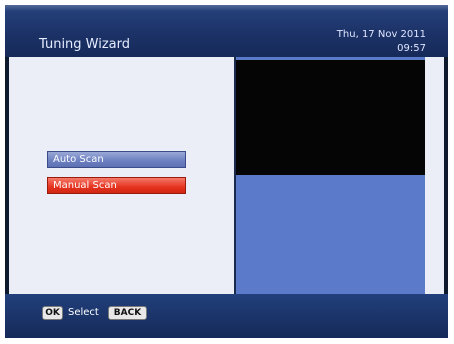 Image resolution: width=454 pixels, height=344 pixels. What do you see at coordinates (127, 313) in the screenshot?
I see `back-key-badge: BACK` at bounding box center [127, 313].